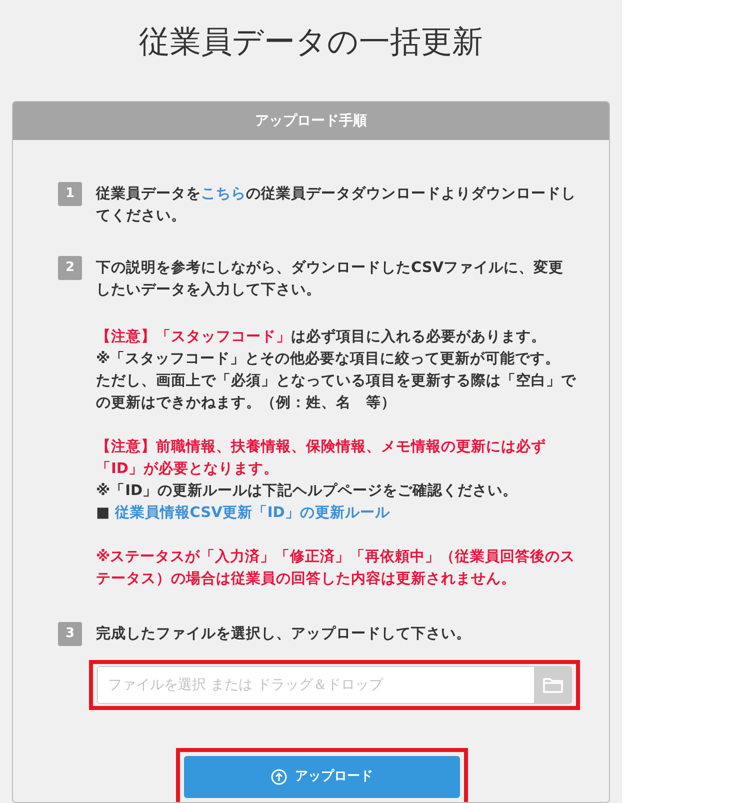 This screenshot has width=737, height=803. Describe the element at coordinates (70, 634) in the screenshot. I see `step-number: 3` at that location.